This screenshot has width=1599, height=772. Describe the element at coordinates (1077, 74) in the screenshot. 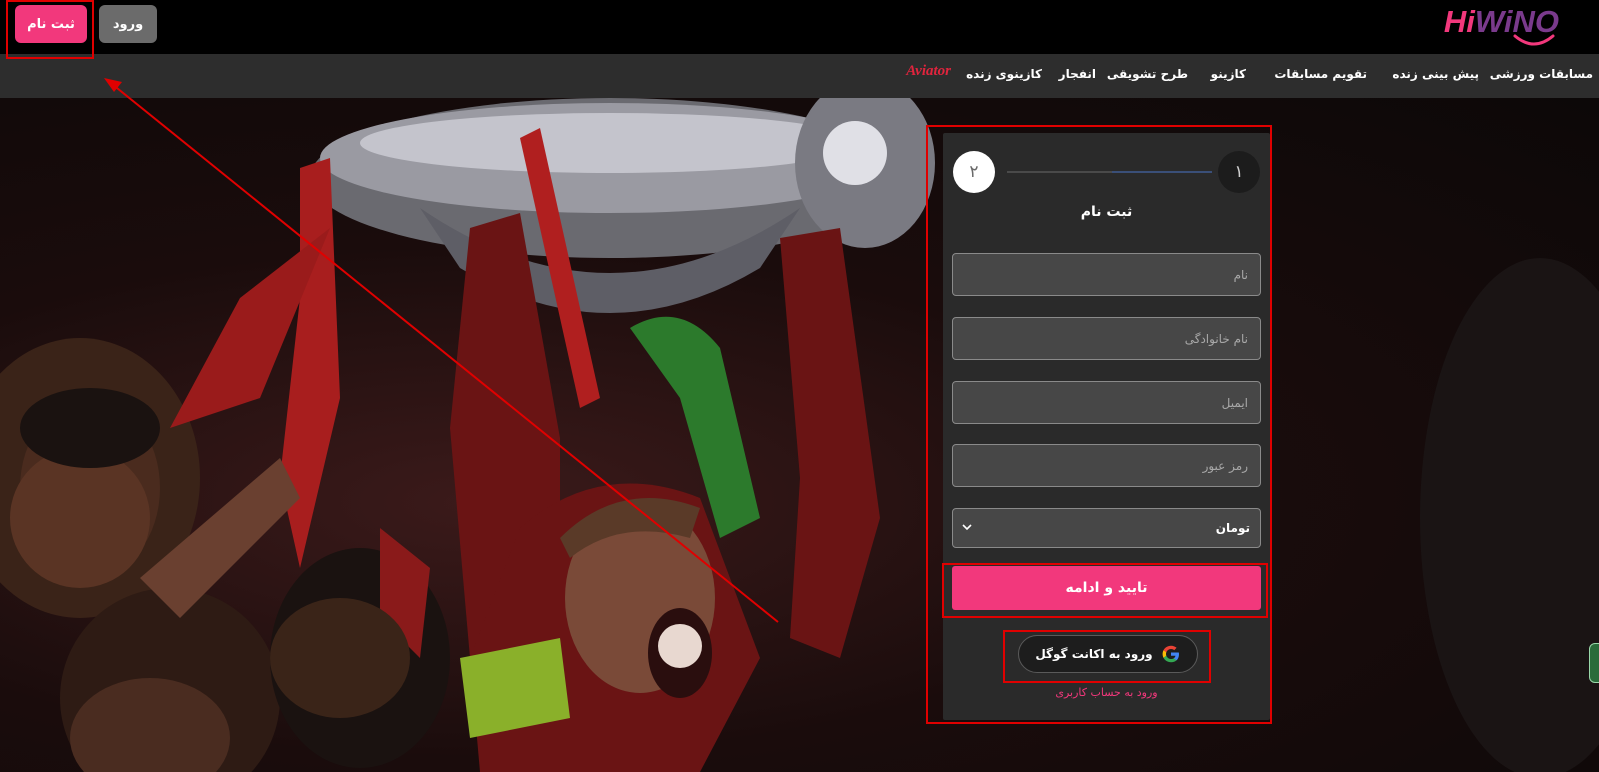

I see `nav-crash: انفجار` at that location.